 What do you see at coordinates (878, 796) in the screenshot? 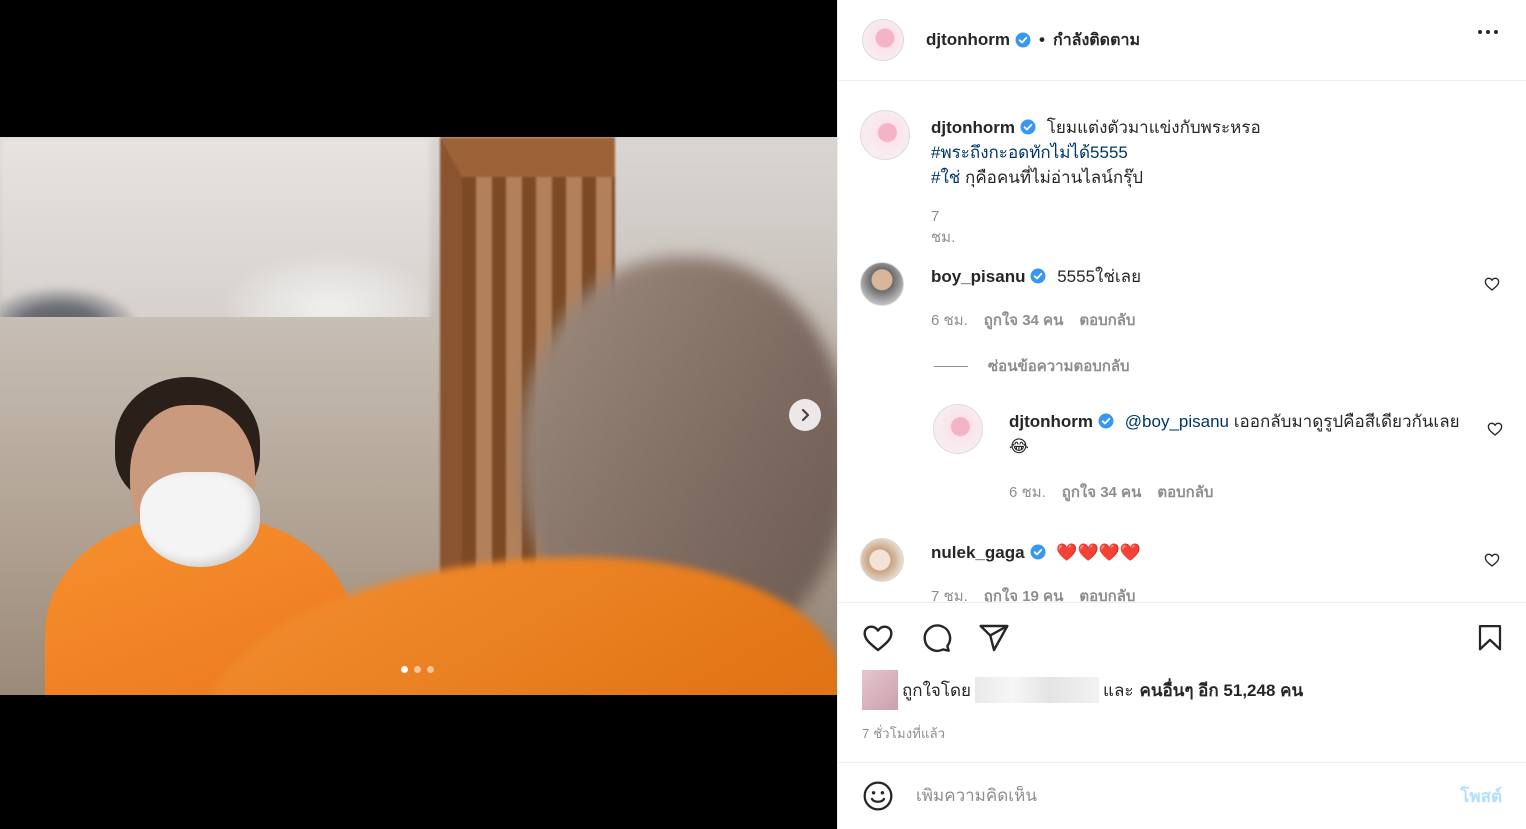
I see `emoji-icon` at bounding box center [878, 796].